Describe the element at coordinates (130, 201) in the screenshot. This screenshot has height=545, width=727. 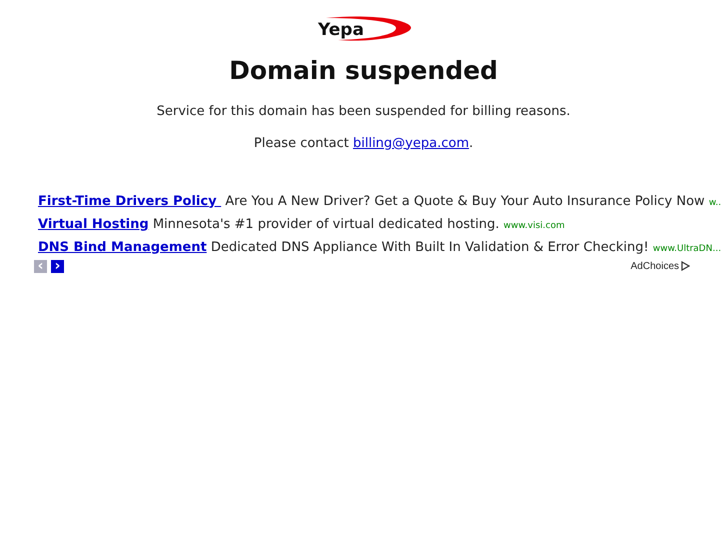
I see `ad-title-link: First-Time Drivers Policy` at that location.